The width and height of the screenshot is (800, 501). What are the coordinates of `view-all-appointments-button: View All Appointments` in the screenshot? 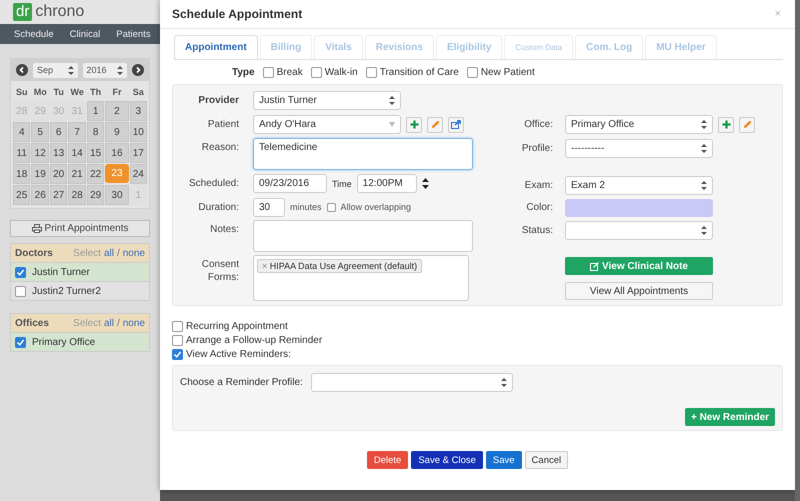 It's located at (639, 291).